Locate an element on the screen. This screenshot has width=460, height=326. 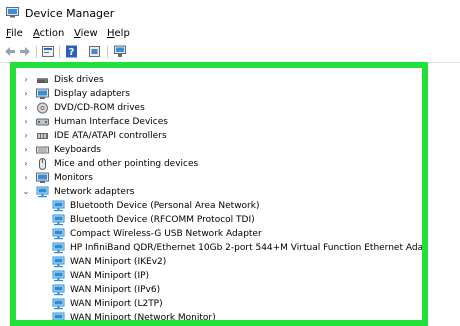
tree-item-label: Network adapters is located at coordinates (94, 192).